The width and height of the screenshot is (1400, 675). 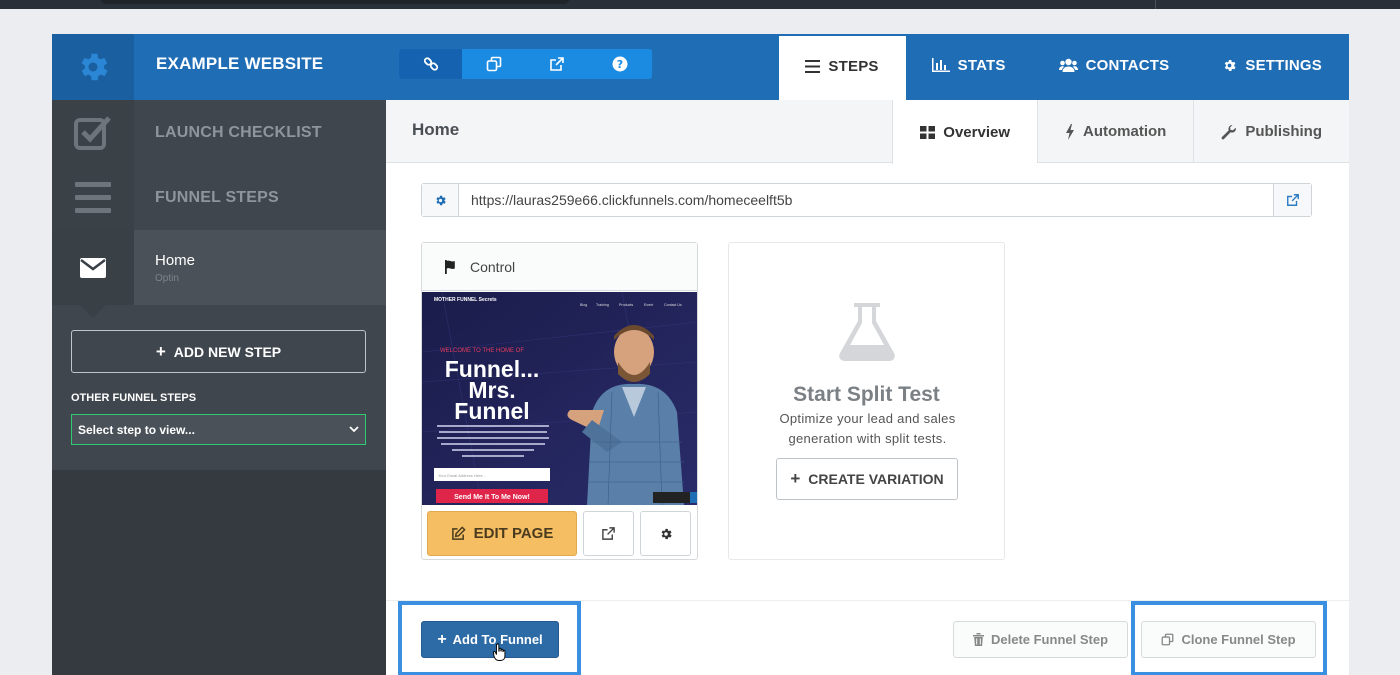 I want to click on other-funnel-steps-label: OTHER FUNNEL STEPS, so click(x=134, y=398).